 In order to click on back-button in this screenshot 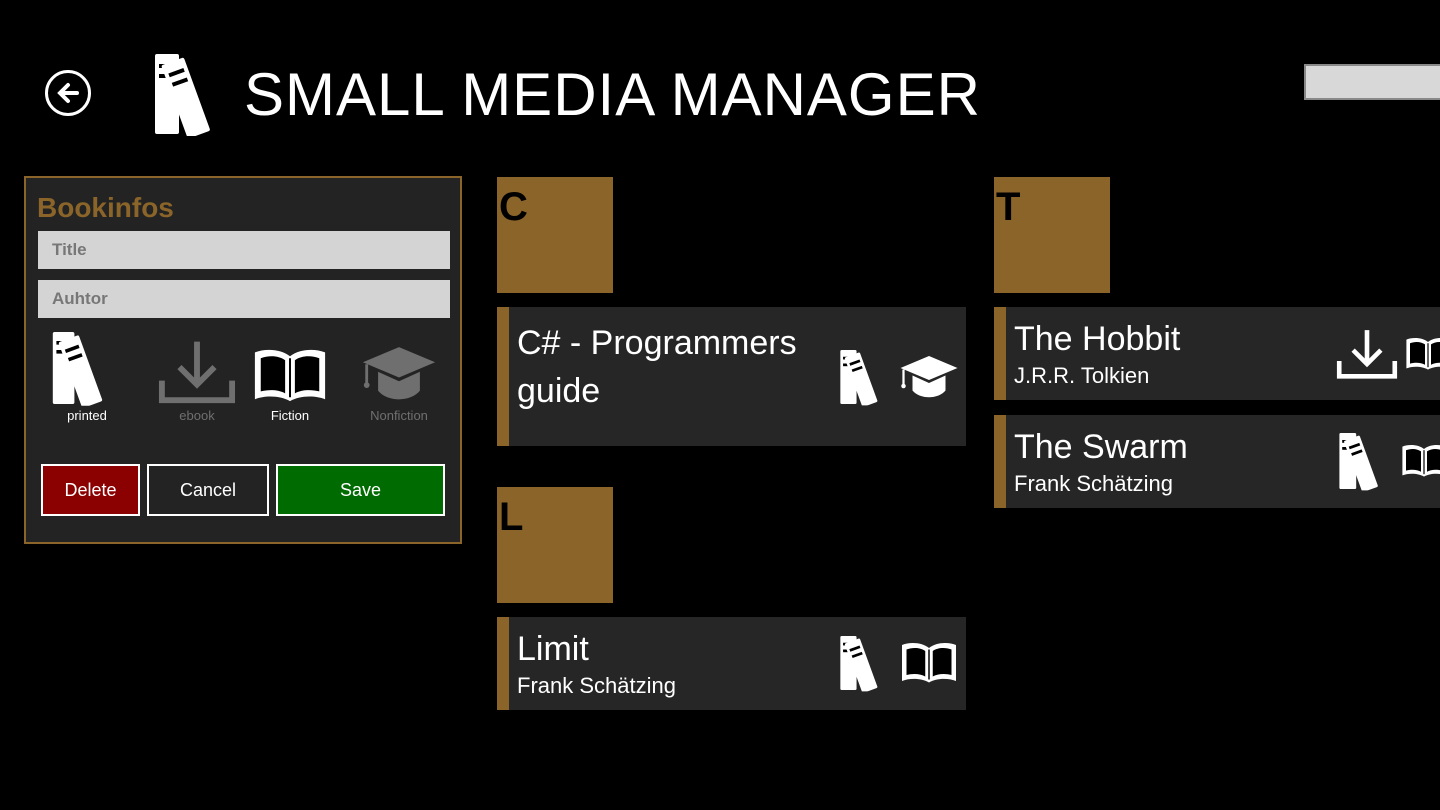, I will do `click(68, 93)`.